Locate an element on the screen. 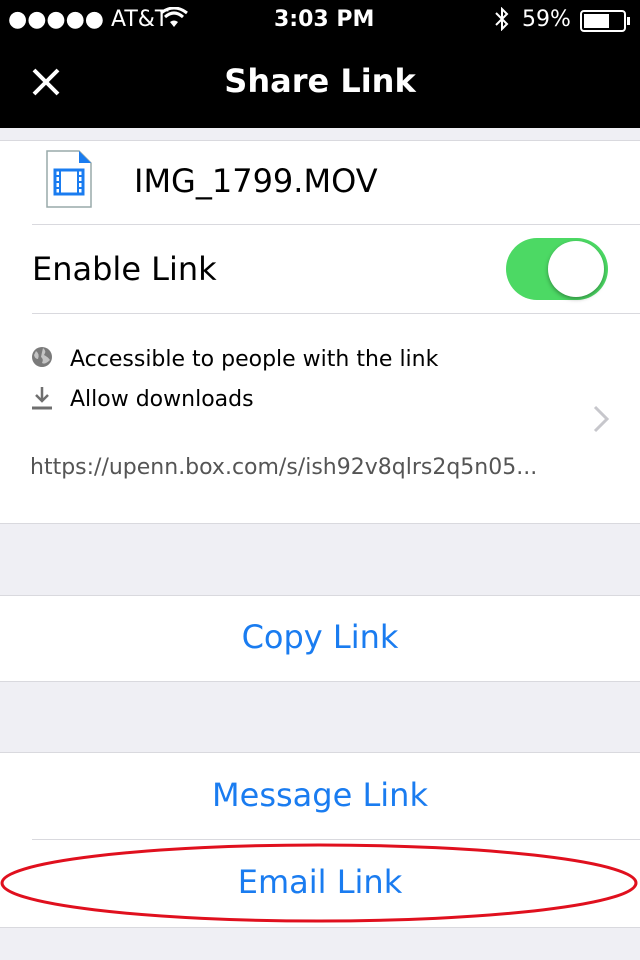 Image resolution: width=640 pixels, height=960 pixels. video-file-icon is located at coordinates (69, 181).